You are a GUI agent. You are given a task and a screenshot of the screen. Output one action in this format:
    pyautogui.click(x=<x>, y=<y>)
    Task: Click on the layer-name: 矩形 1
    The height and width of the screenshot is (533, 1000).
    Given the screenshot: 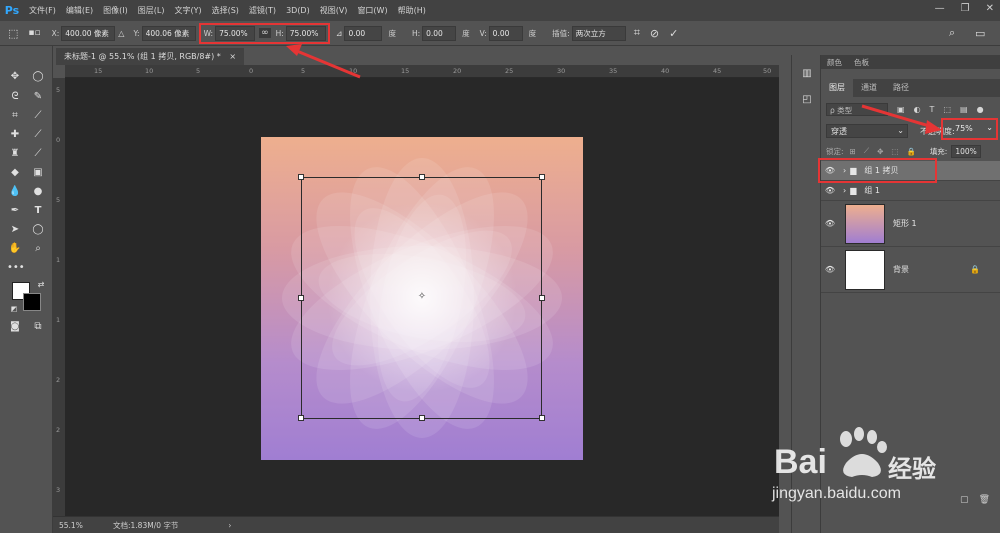 What is the action you would take?
    pyautogui.click(x=905, y=223)
    